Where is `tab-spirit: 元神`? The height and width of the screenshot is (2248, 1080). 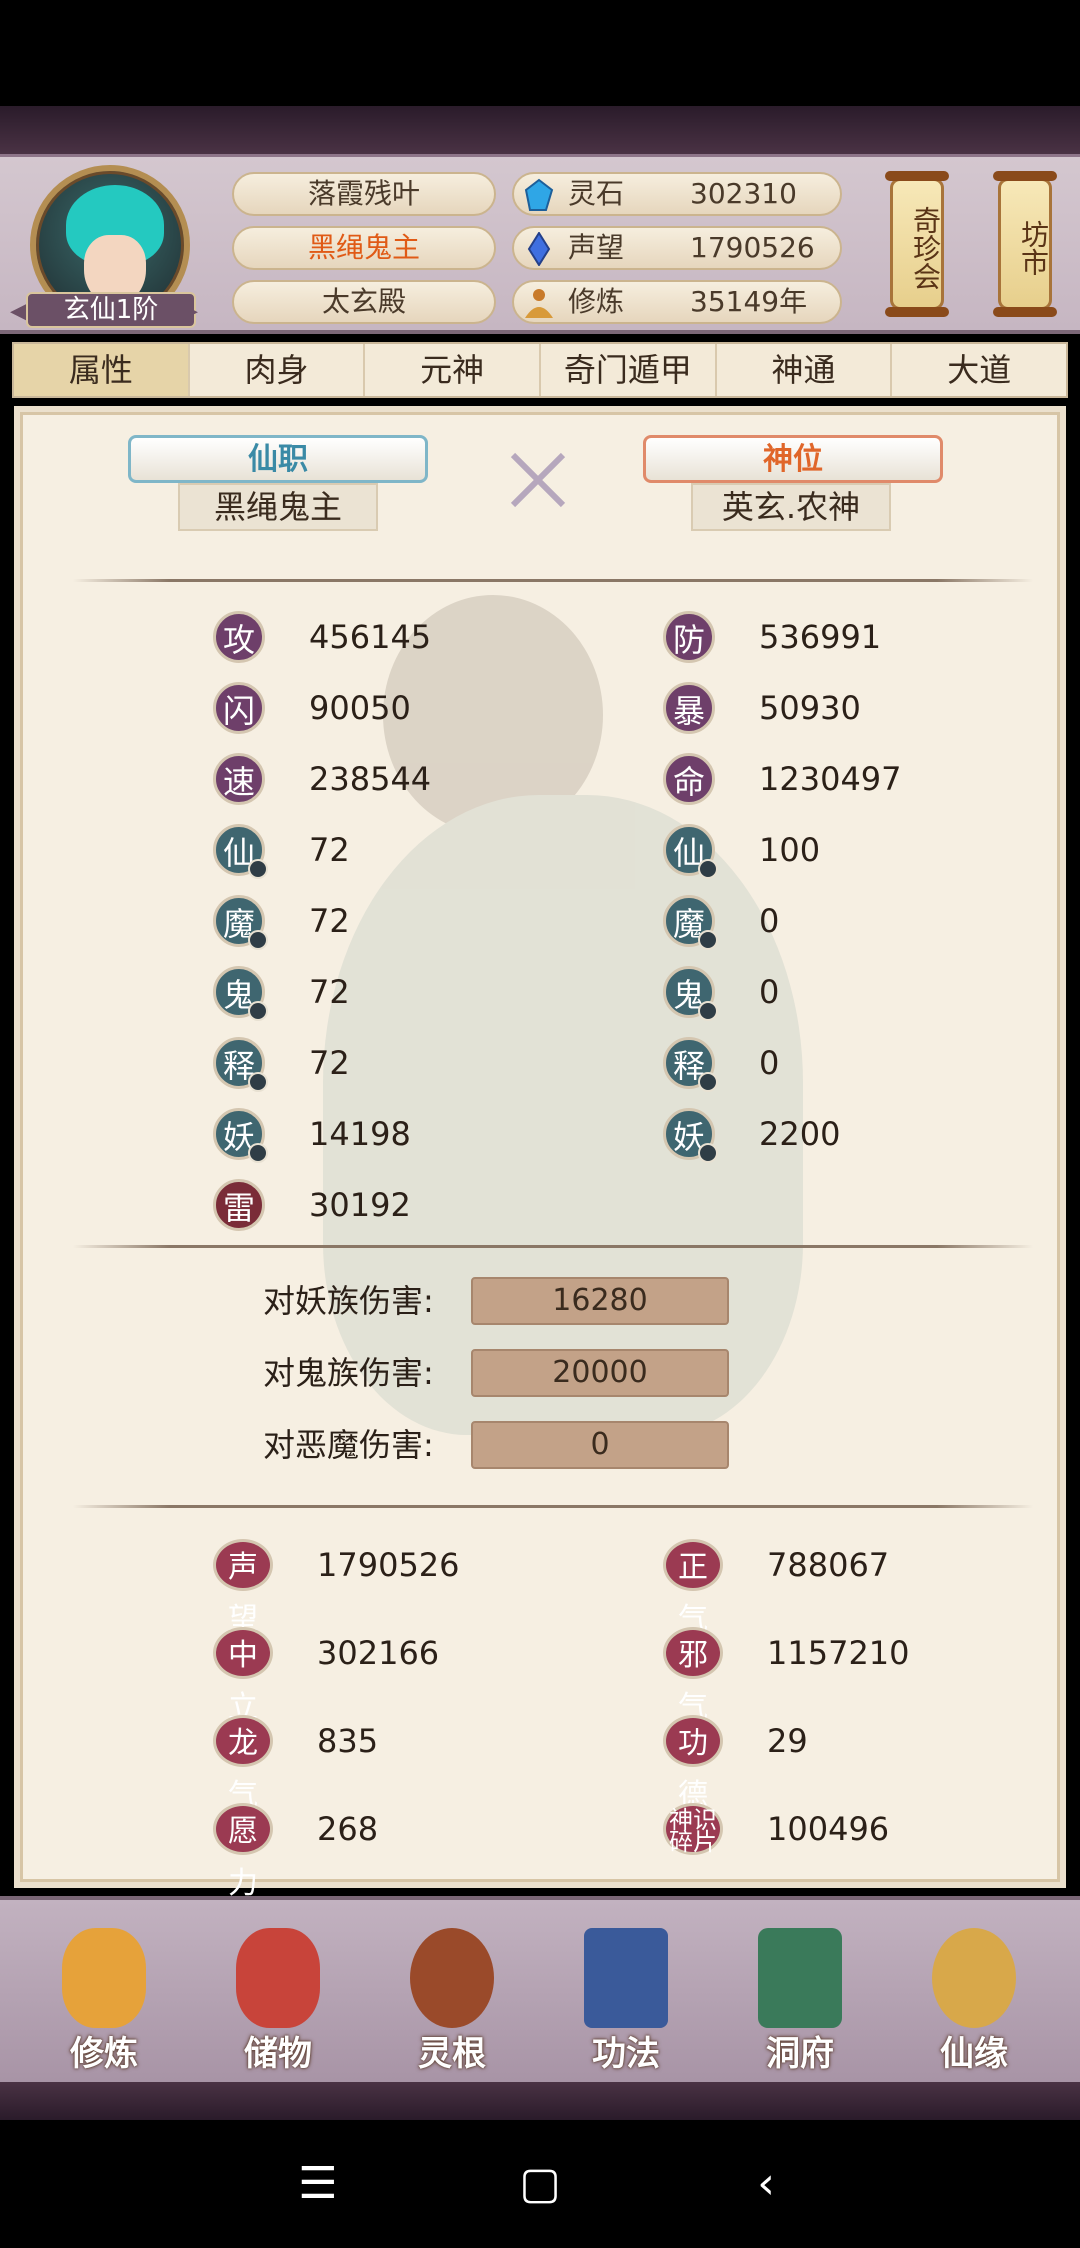 tab-spirit: 元神 is located at coordinates (453, 370).